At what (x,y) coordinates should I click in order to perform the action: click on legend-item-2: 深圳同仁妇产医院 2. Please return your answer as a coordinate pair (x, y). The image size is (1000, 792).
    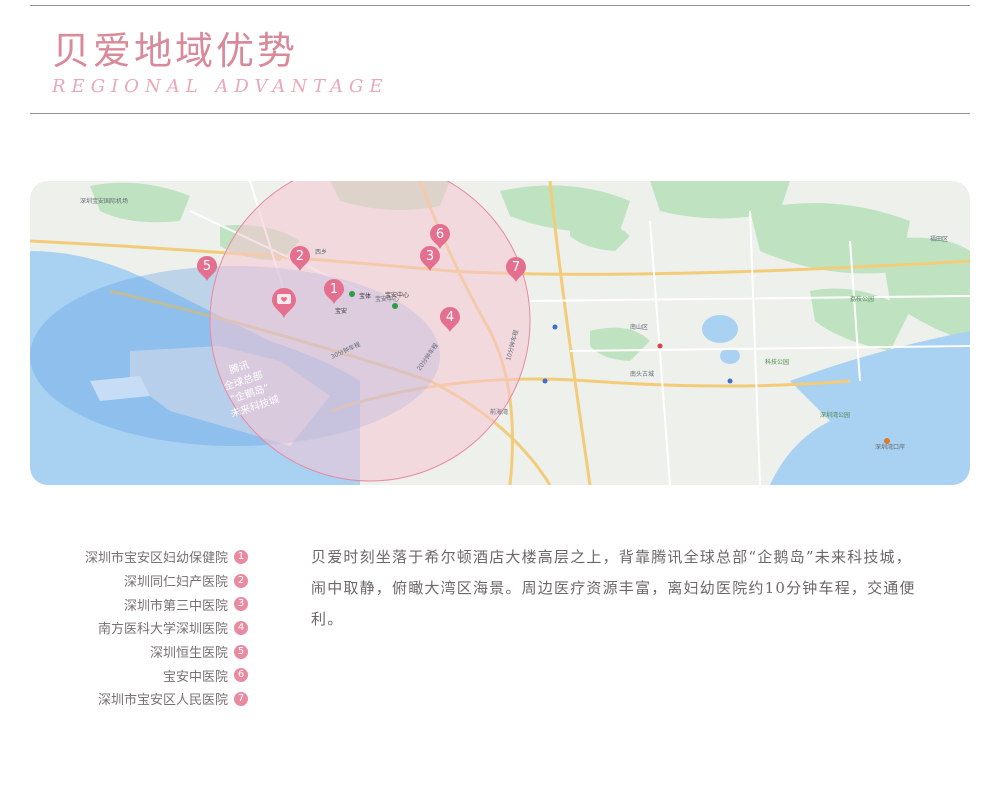
    Looking at the image, I should click on (153, 581).